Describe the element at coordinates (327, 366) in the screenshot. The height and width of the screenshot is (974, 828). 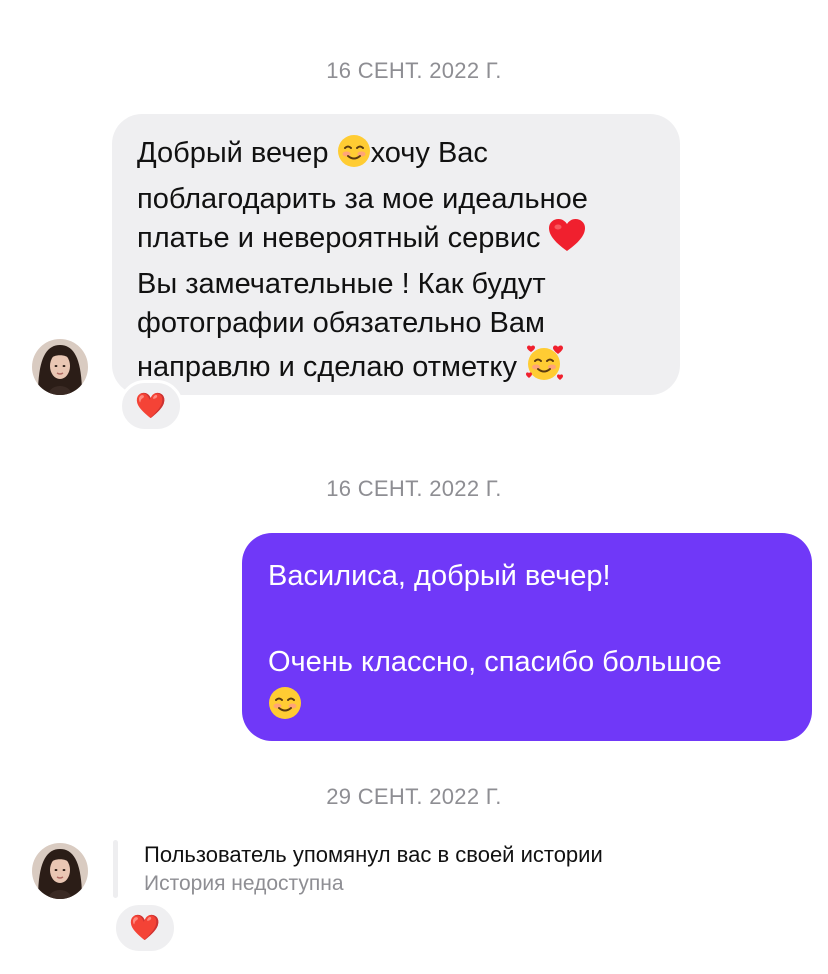
I see `message-text: направлю и сделаю отметку` at that location.